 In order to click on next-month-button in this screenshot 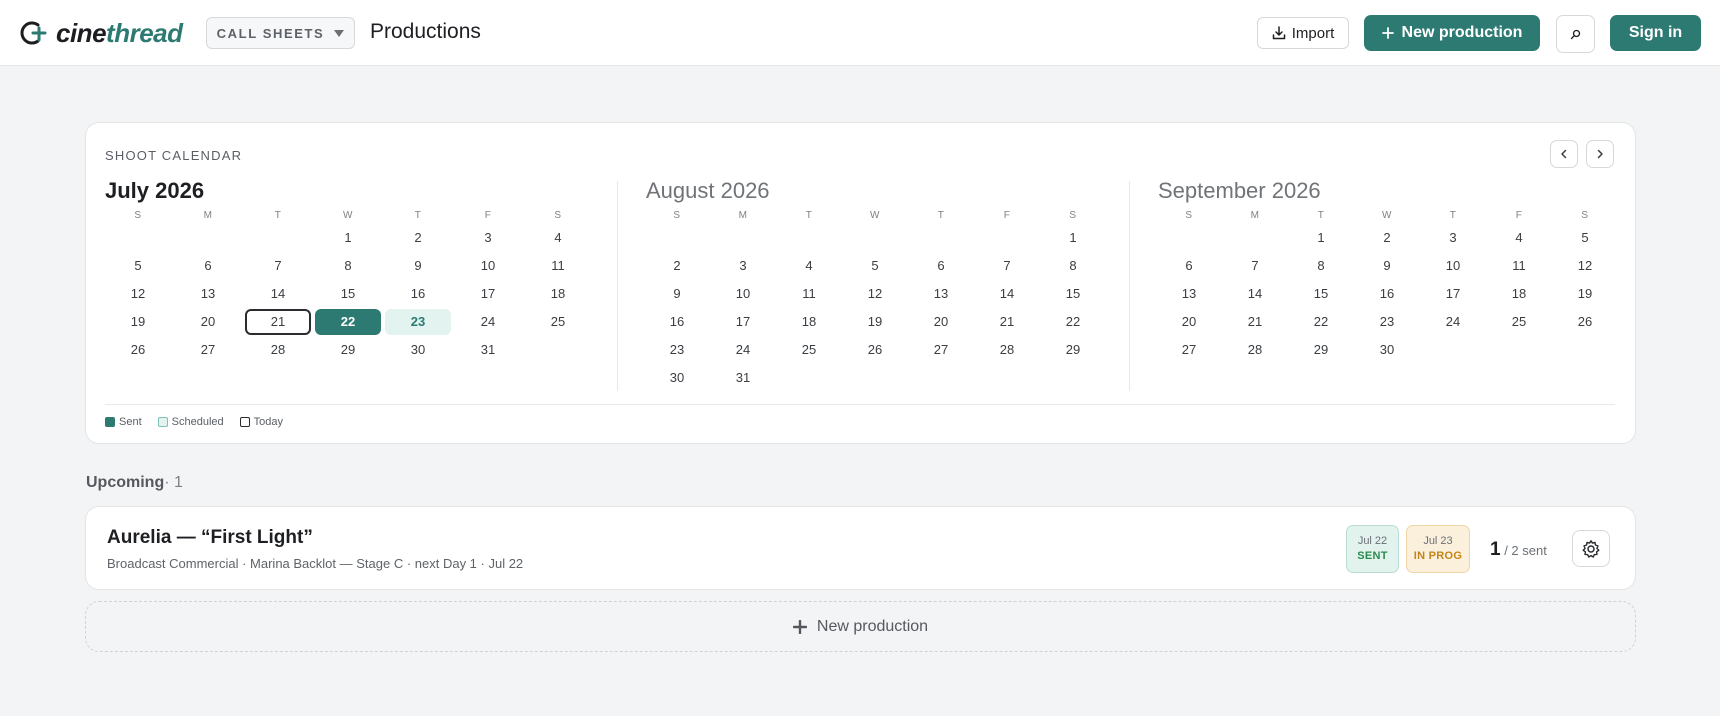, I will do `click(1600, 154)`.